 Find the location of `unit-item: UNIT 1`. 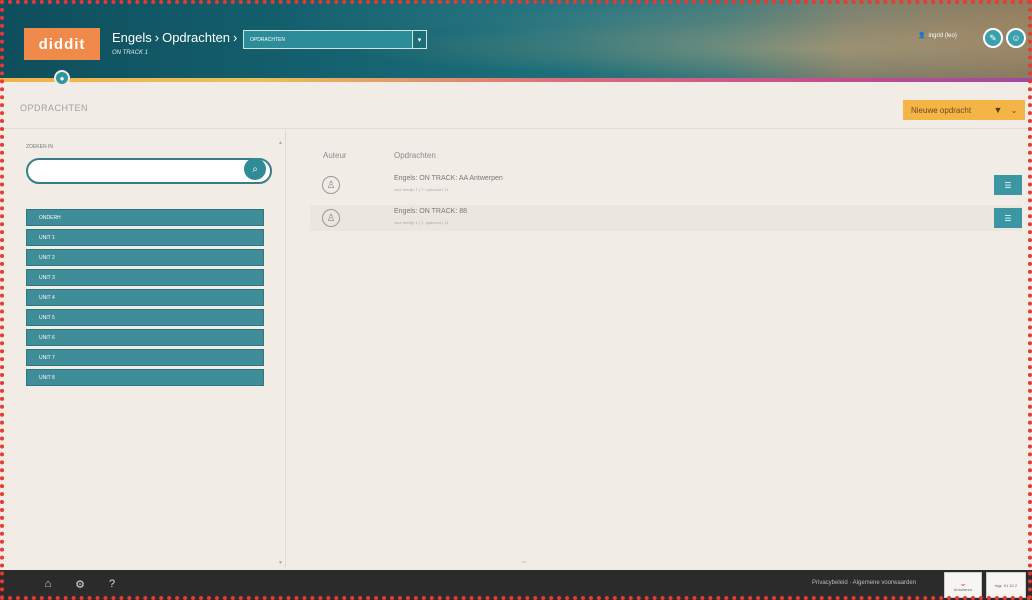

unit-item: UNIT 1 is located at coordinates (145, 237).